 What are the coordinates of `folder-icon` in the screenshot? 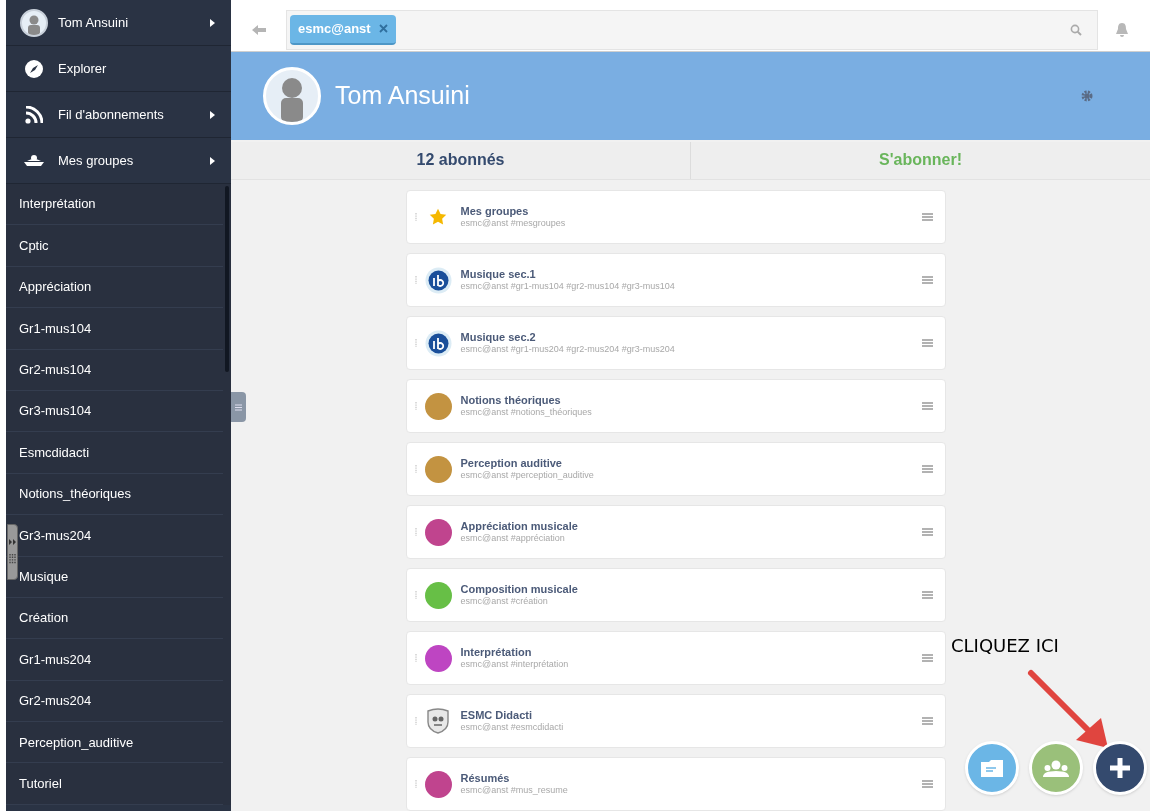 It's located at (992, 768).